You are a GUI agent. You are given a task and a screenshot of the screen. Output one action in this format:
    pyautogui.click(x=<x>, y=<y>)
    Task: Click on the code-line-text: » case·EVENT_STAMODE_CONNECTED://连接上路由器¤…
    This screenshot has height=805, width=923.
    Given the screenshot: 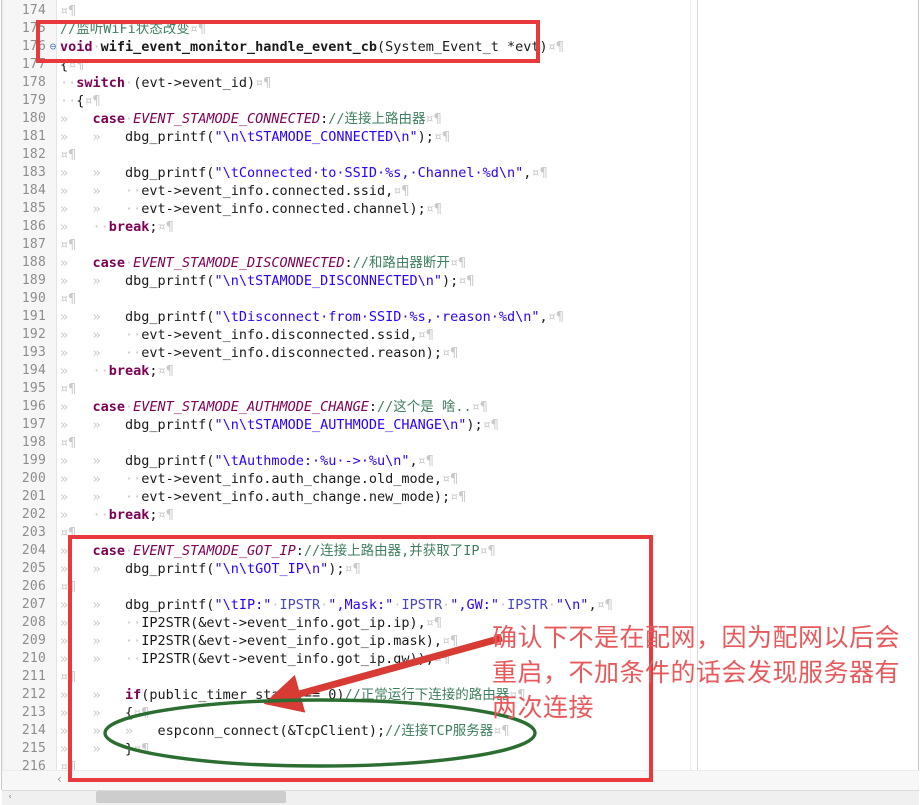 What is the action you would take?
    pyautogui.click(x=251, y=119)
    